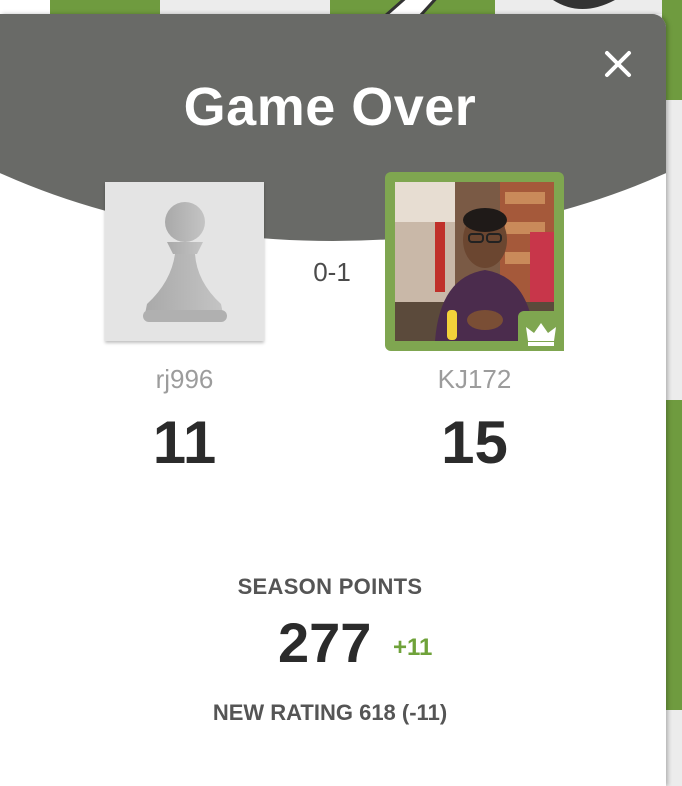  What do you see at coordinates (330, 712) in the screenshot?
I see `new-rating: NEW RATING 618 (-11)` at bounding box center [330, 712].